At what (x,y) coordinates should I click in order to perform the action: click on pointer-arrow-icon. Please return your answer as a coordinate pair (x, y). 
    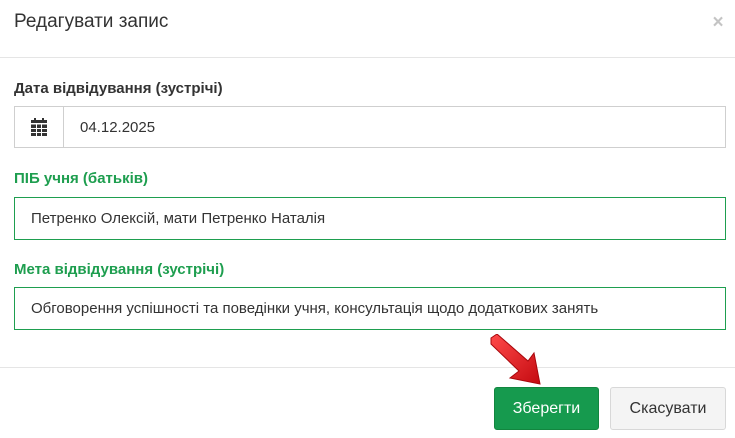
    Looking at the image, I should click on (515, 359).